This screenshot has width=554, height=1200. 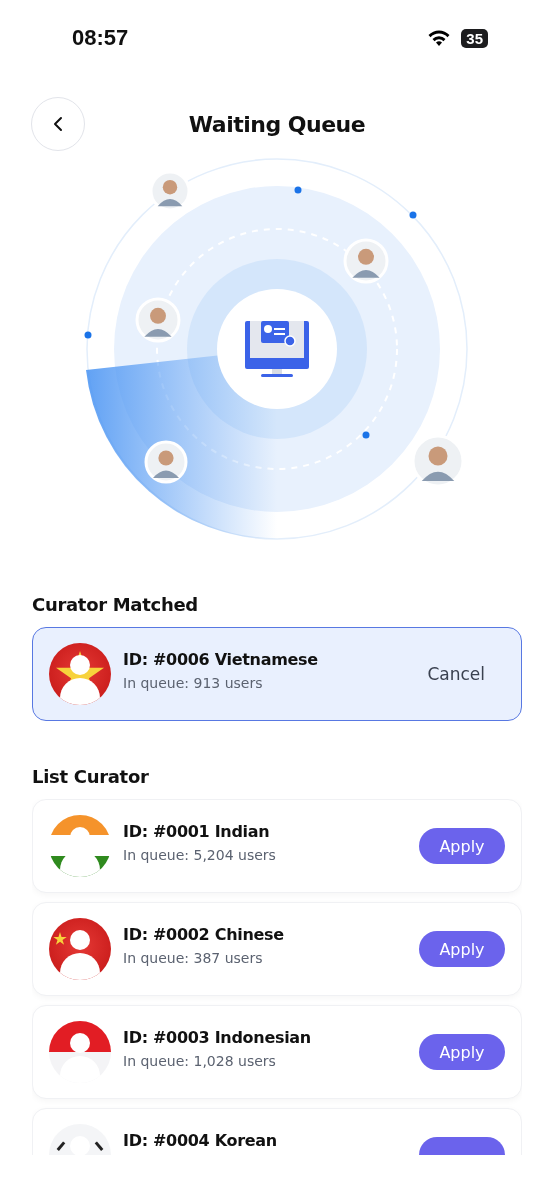 What do you see at coordinates (217, 1037) in the screenshot?
I see `curator-title: ID: #0003 Indonesian` at bounding box center [217, 1037].